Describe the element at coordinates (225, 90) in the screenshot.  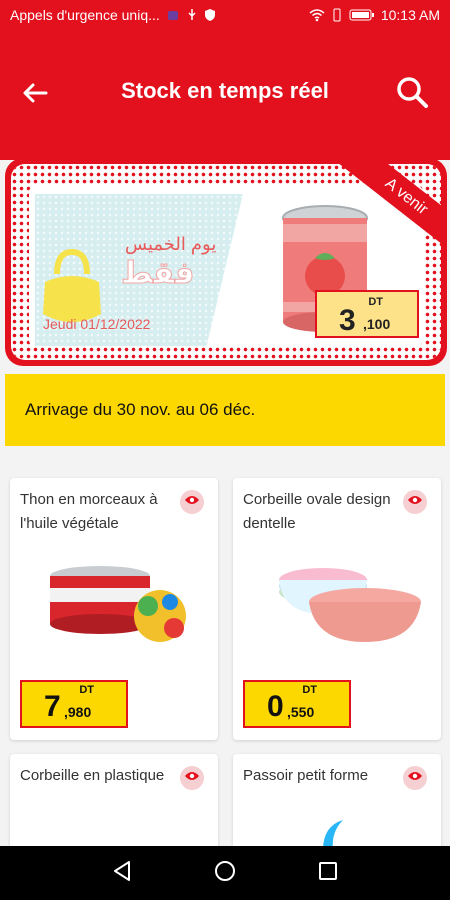
I see `page-title: Stock en temps réel` at that location.